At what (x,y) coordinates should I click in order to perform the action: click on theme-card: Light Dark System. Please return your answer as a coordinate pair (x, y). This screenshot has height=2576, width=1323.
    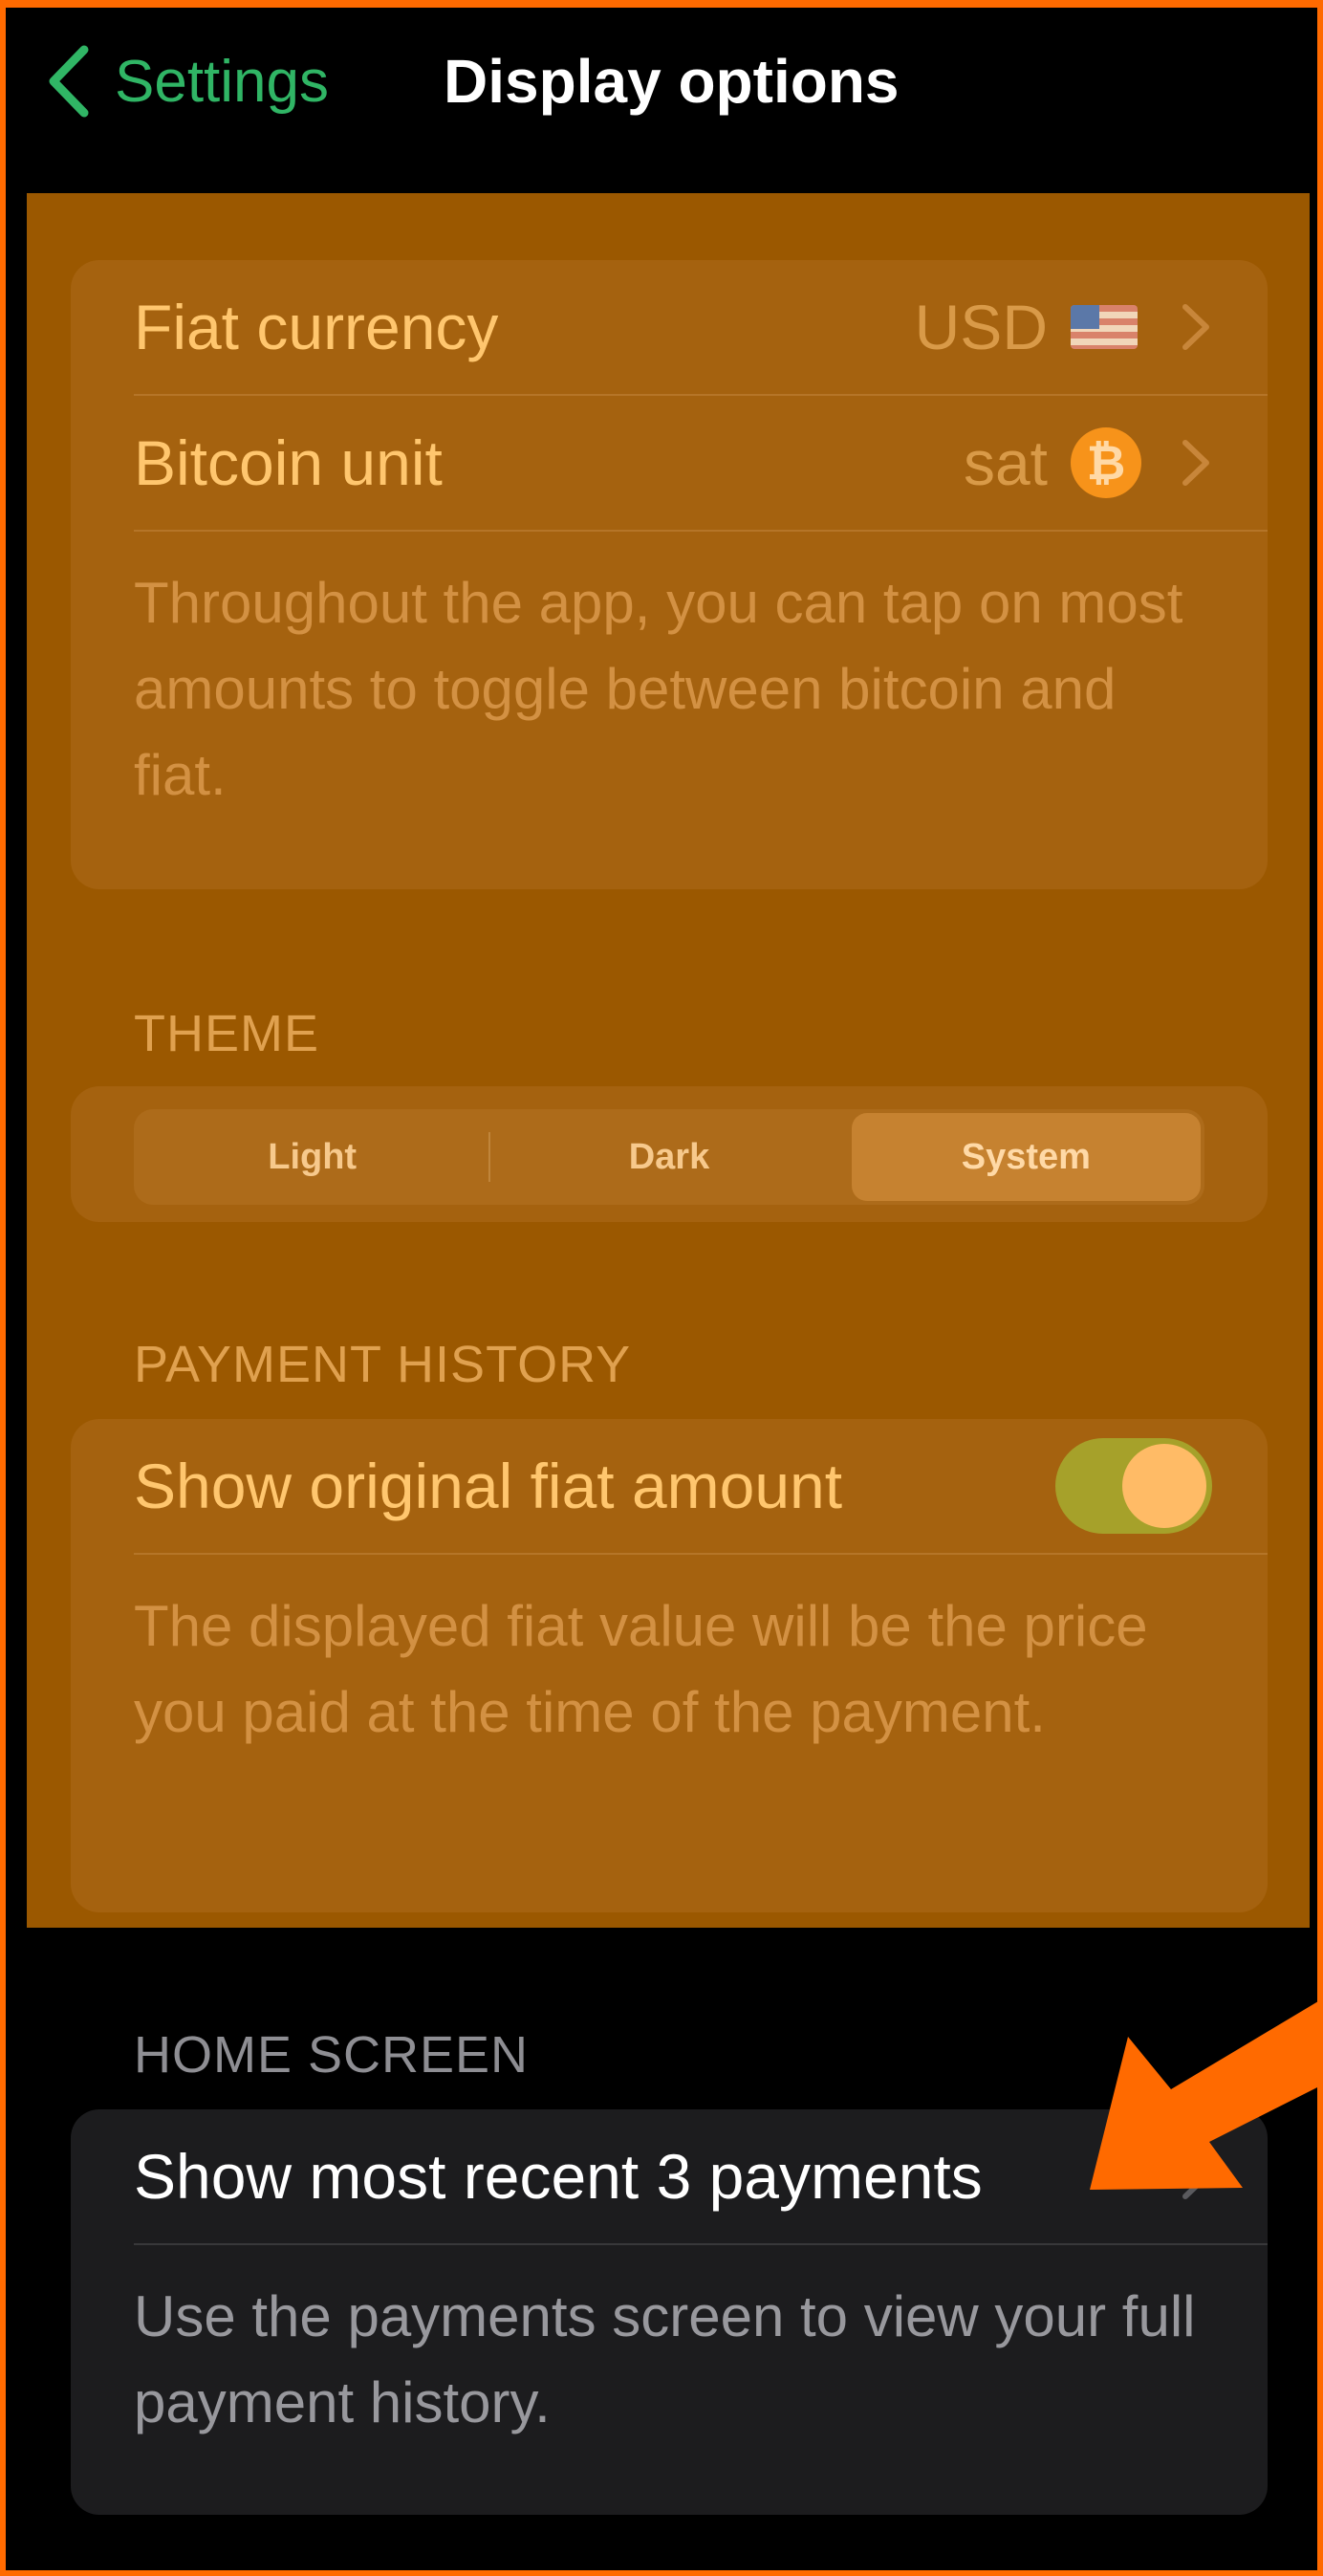
    Looking at the image, I should click on (670, 1154).